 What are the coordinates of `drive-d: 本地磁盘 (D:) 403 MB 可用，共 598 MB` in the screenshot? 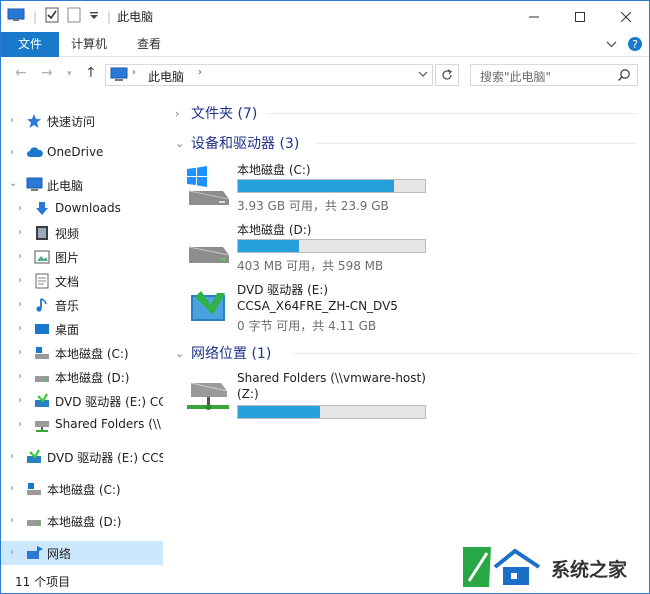 It's located at (320, 247).